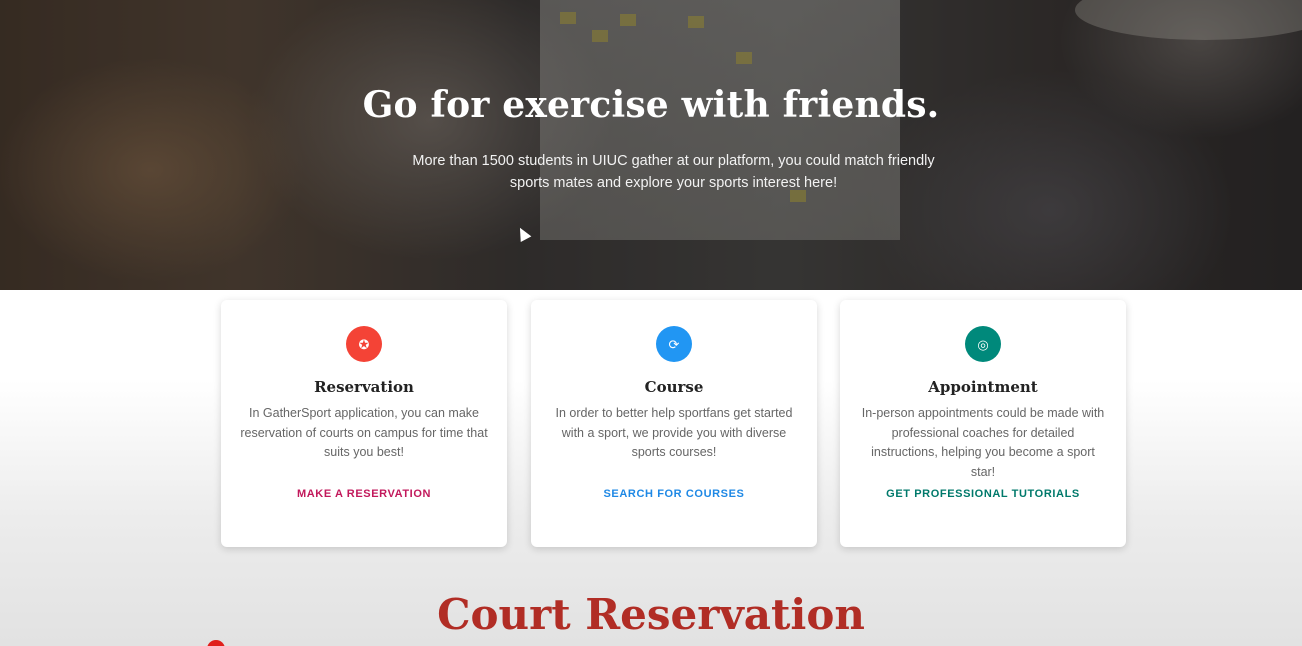 This screenshot has width=1302, height=646. Describe the element at coordinates (674, 387) in the screenshot. I see `card-title: Course` at that location.